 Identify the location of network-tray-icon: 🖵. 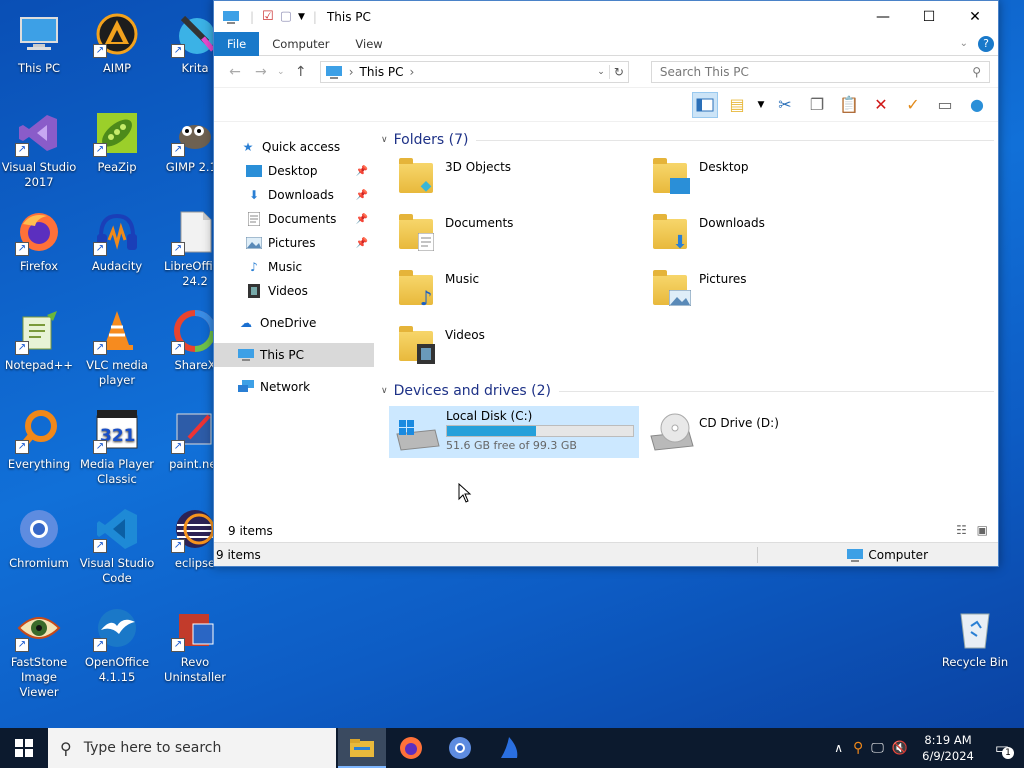
(877, 748).